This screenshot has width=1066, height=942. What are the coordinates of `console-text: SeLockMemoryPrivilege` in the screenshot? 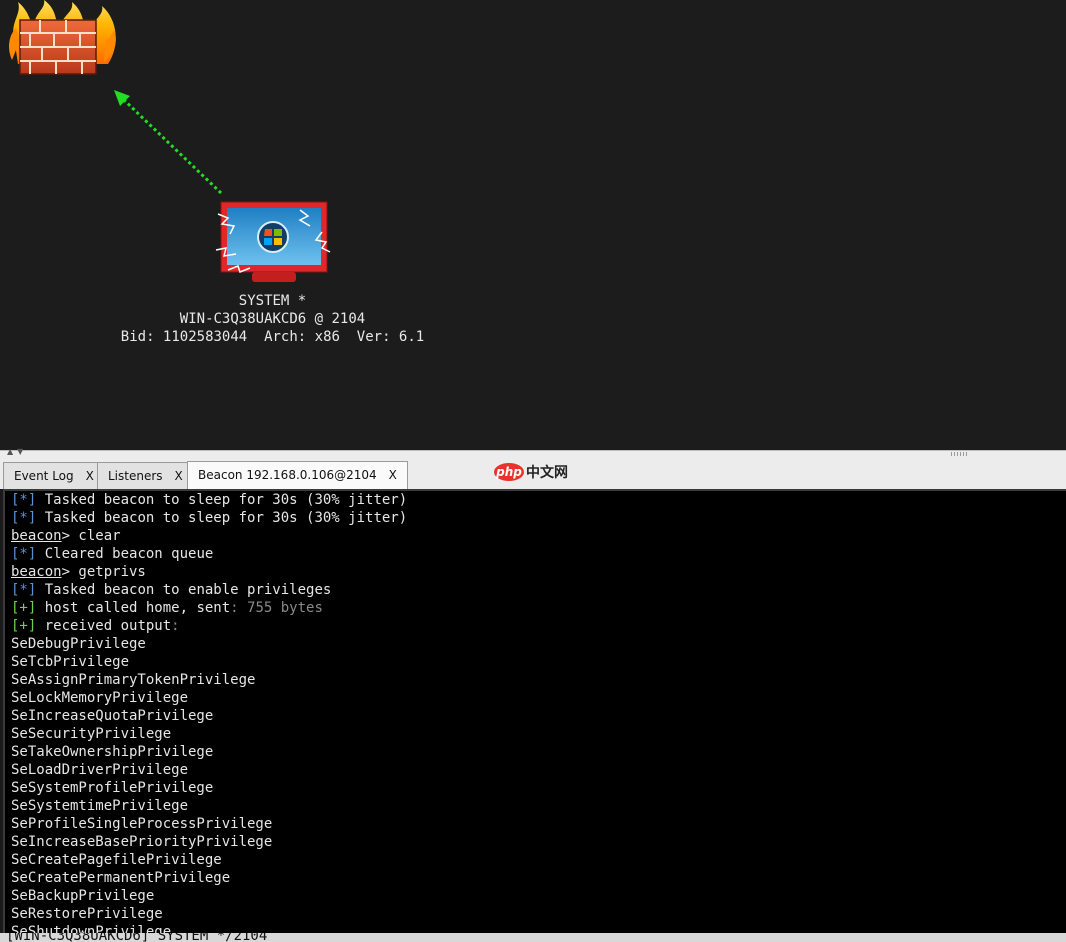 It's located at (100, 698).